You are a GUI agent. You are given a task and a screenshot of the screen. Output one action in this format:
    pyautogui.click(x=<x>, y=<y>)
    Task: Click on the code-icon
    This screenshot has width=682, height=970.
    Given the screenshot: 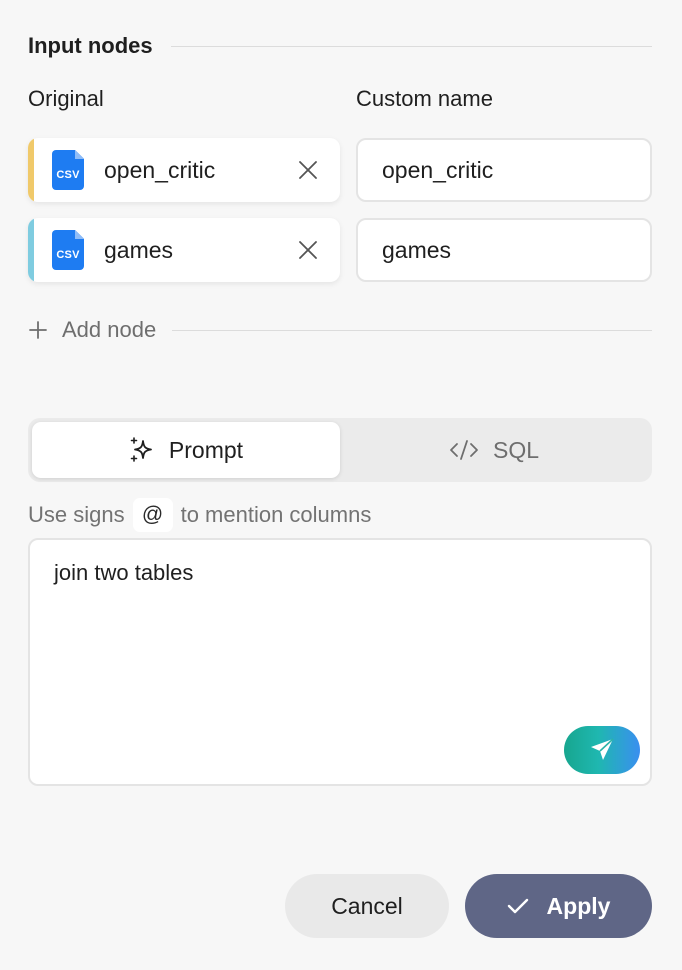 What is the action you would take?
    pyautogui.click(x=464, y=450)
    